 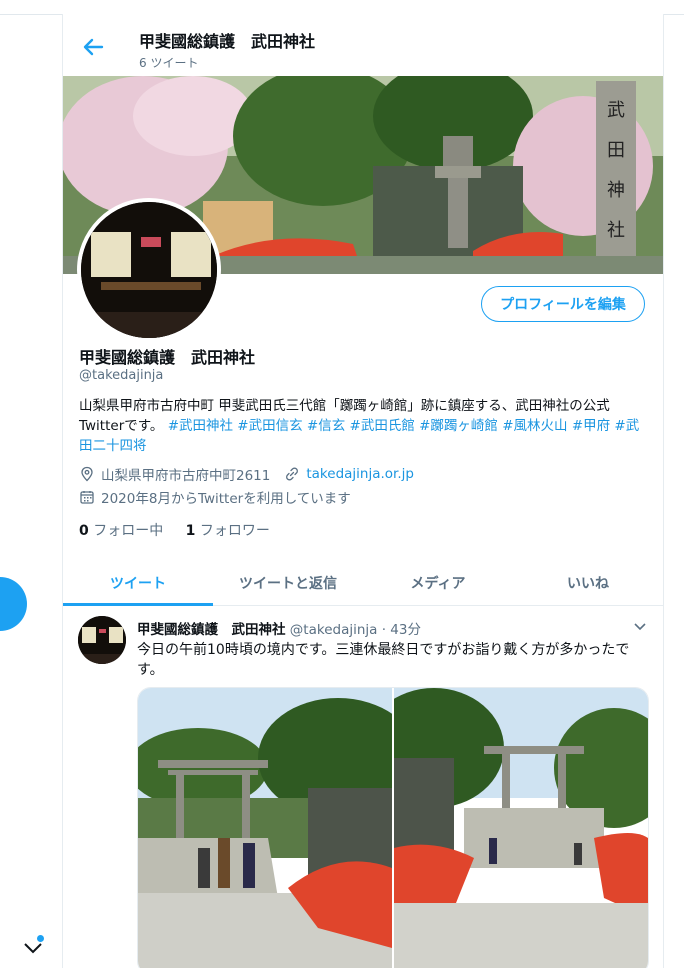 What do you see at coordinates (616, 110) in the screenshot?
I see `svg-text: 武` at bounding box center [616, 110].